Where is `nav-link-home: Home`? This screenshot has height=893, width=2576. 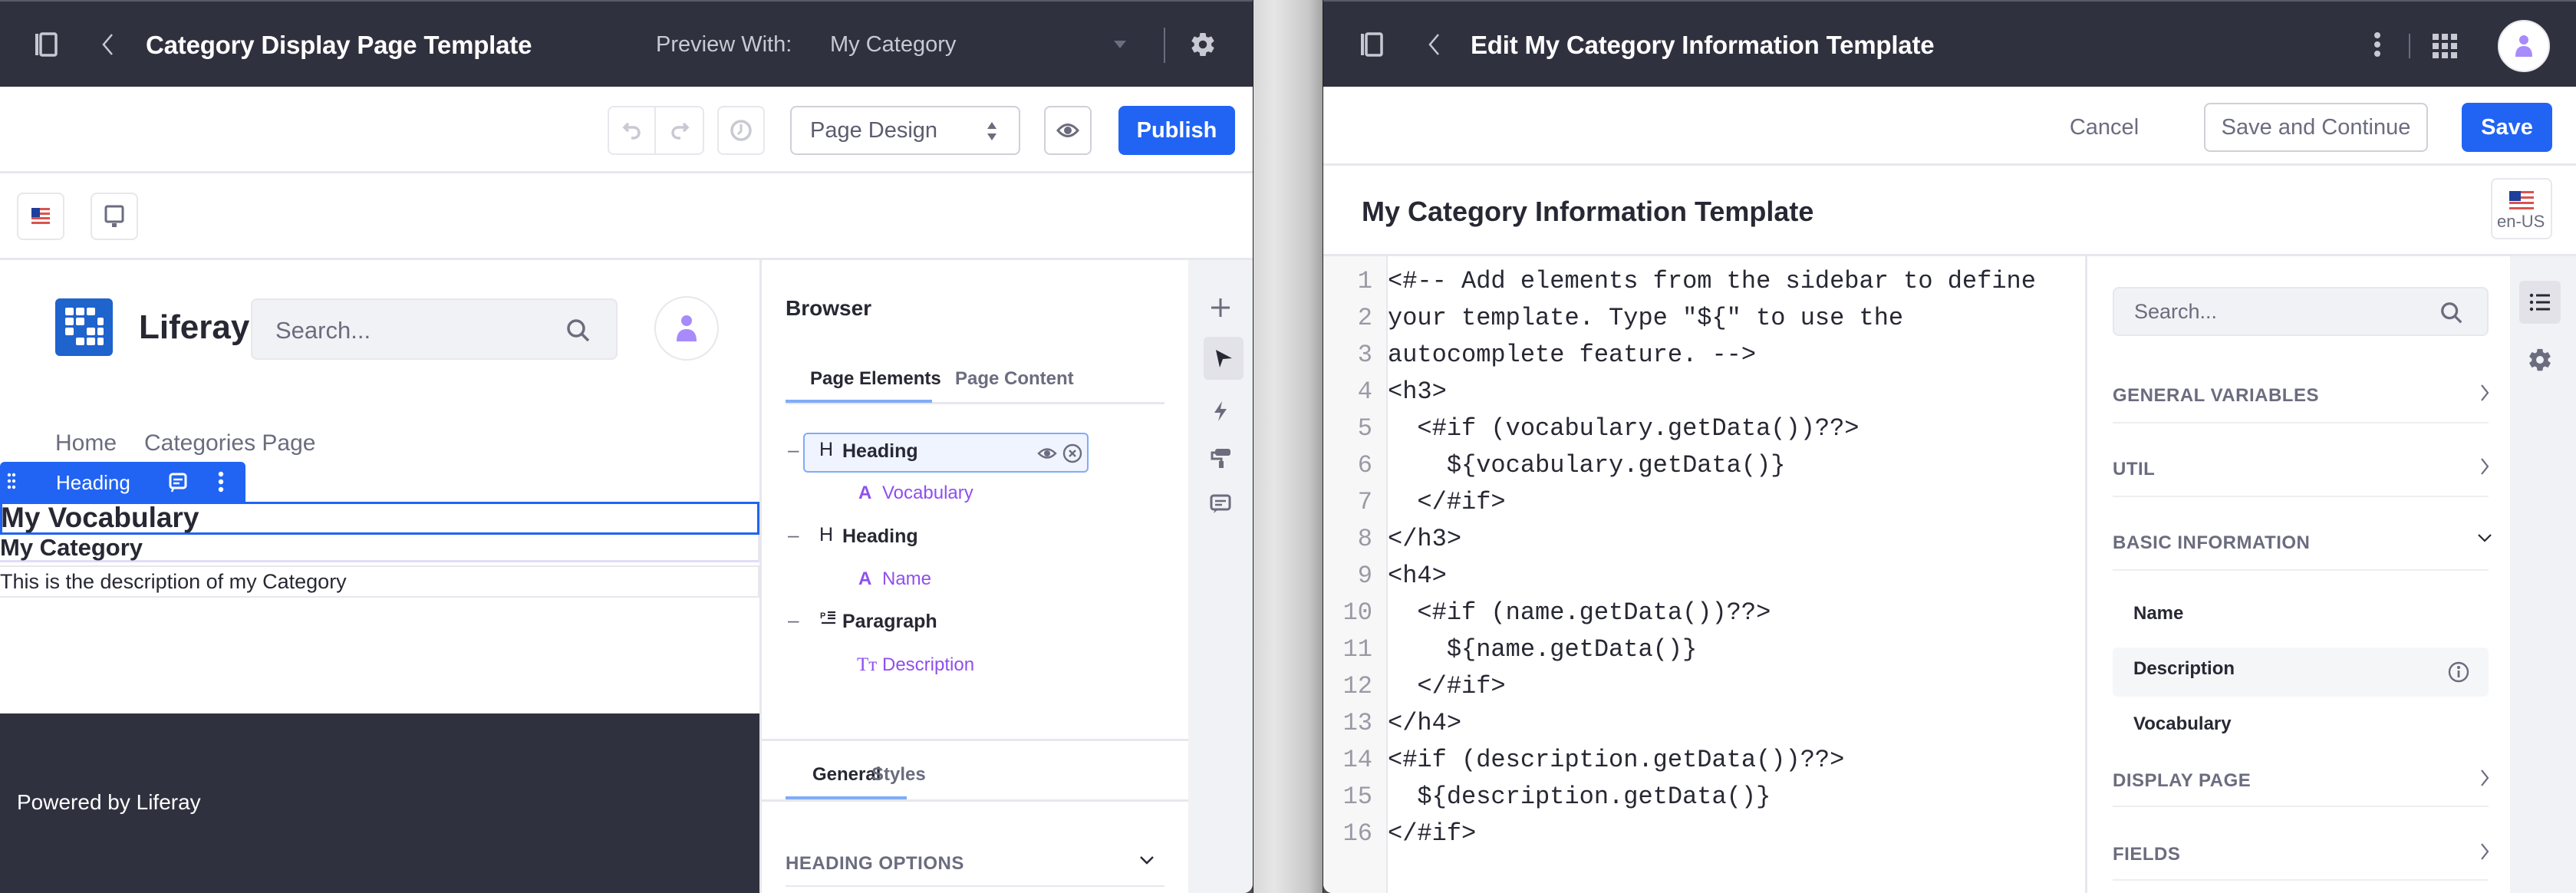 nav-link-home: Home is located at coordinates (86, 443).